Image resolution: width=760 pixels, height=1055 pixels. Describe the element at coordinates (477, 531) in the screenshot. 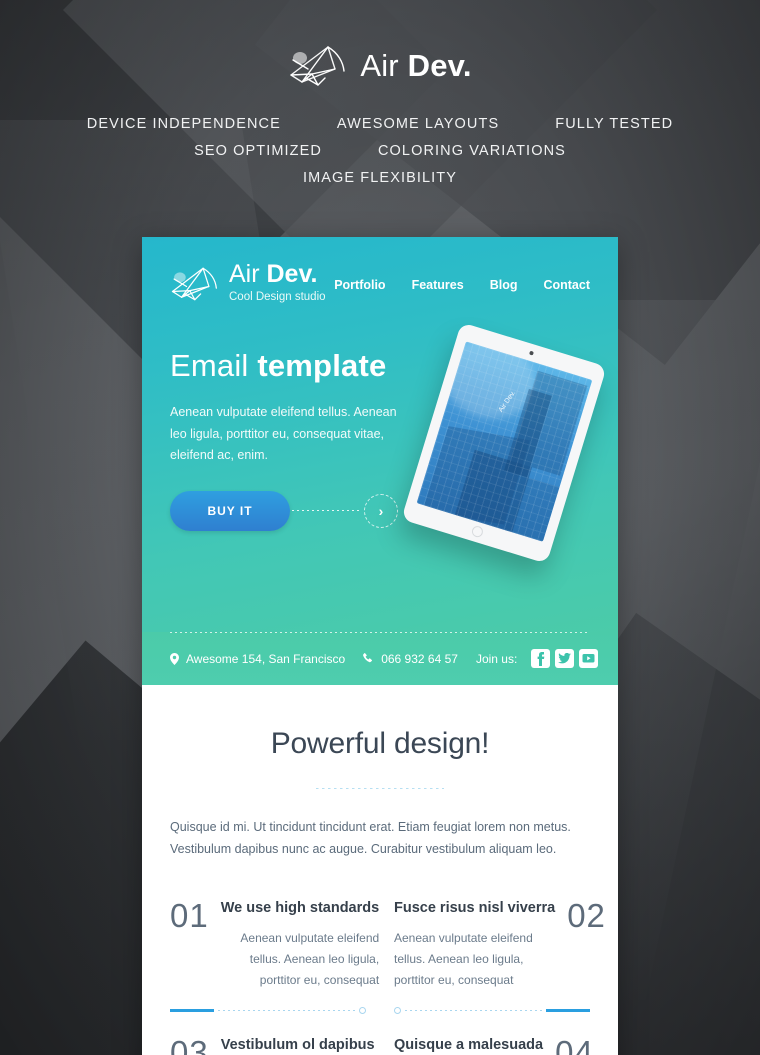

I see `tablet-home-button` at that location.